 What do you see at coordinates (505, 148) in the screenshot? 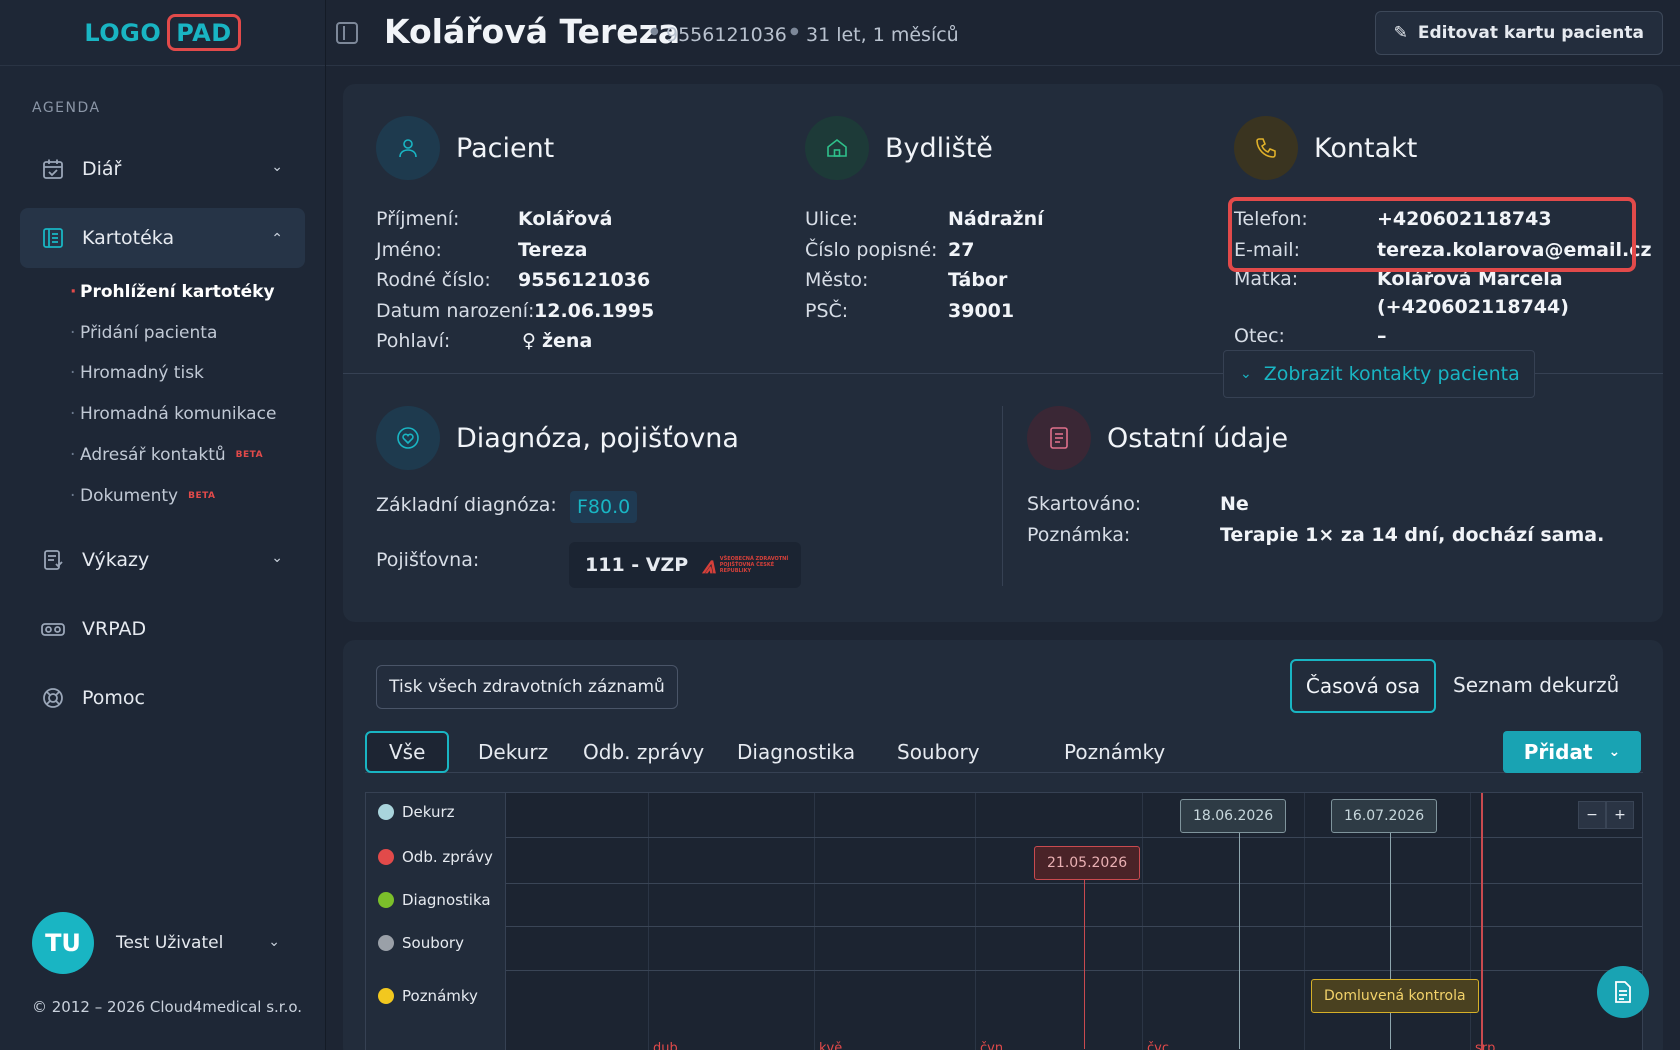
I see `section-title: Pacient` at bounding box center [505, 148].